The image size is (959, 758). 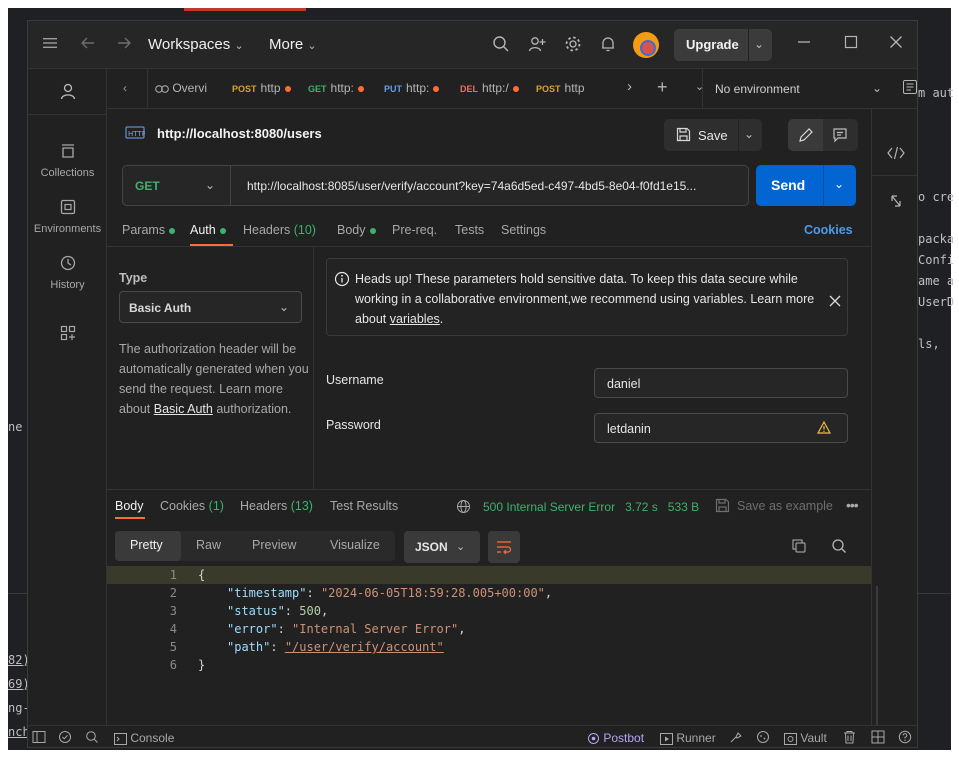 I want to click on save-button: Save ⌄, so click(x=713, y=135).